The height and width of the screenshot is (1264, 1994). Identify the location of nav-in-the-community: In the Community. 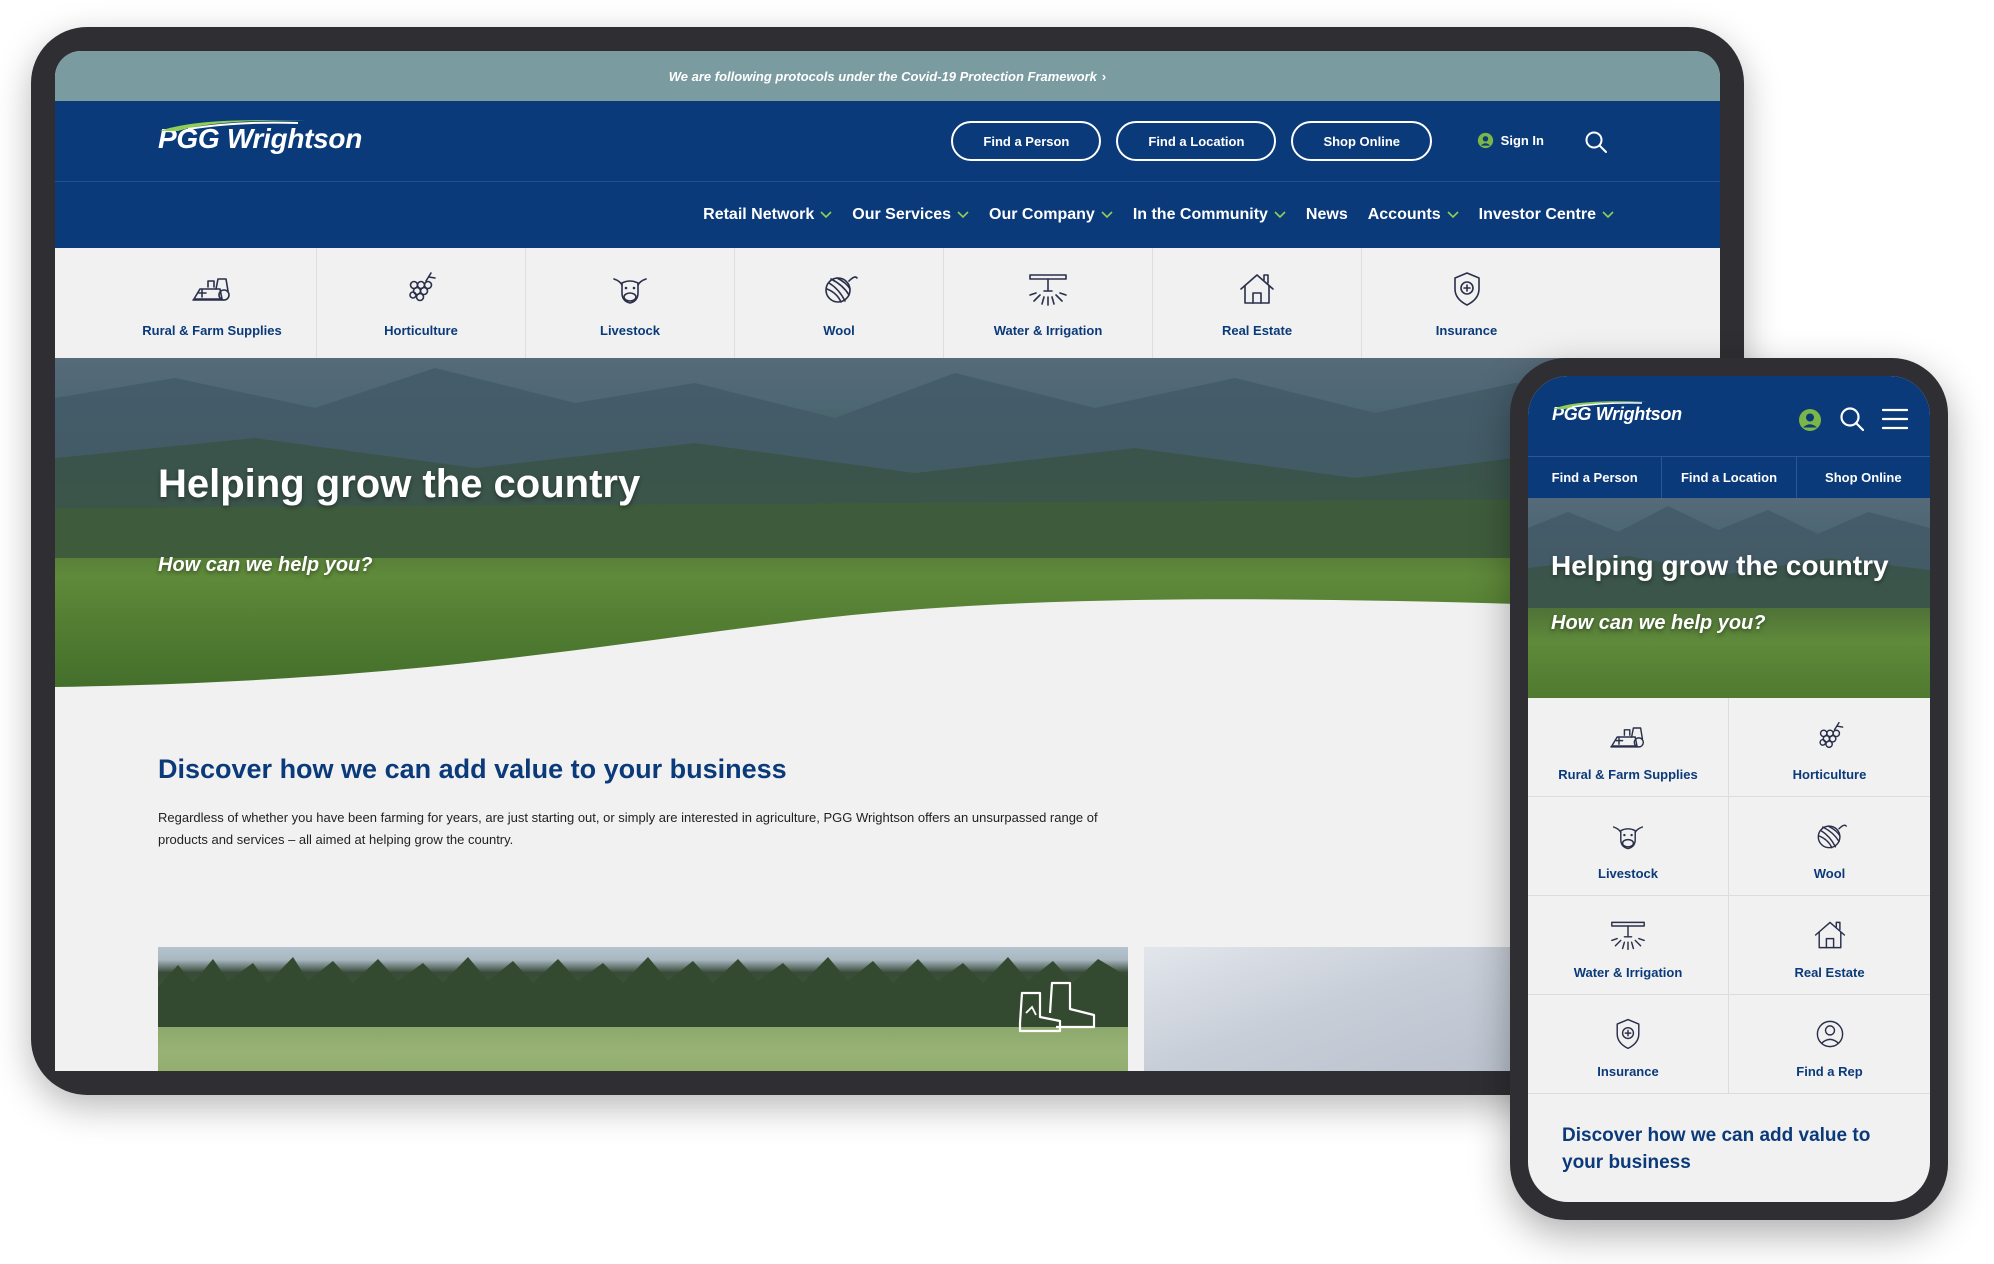
(1209, 215).